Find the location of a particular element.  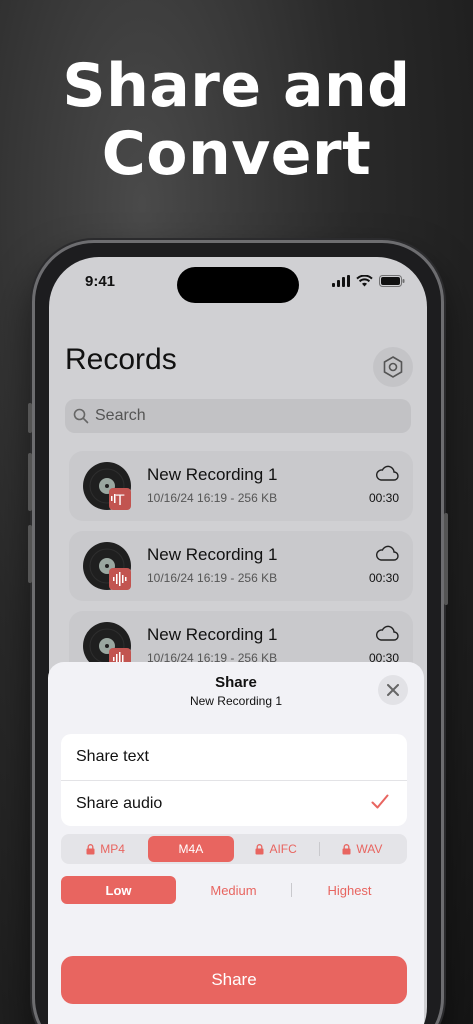

close-icon is located at coordinates (393, 690).